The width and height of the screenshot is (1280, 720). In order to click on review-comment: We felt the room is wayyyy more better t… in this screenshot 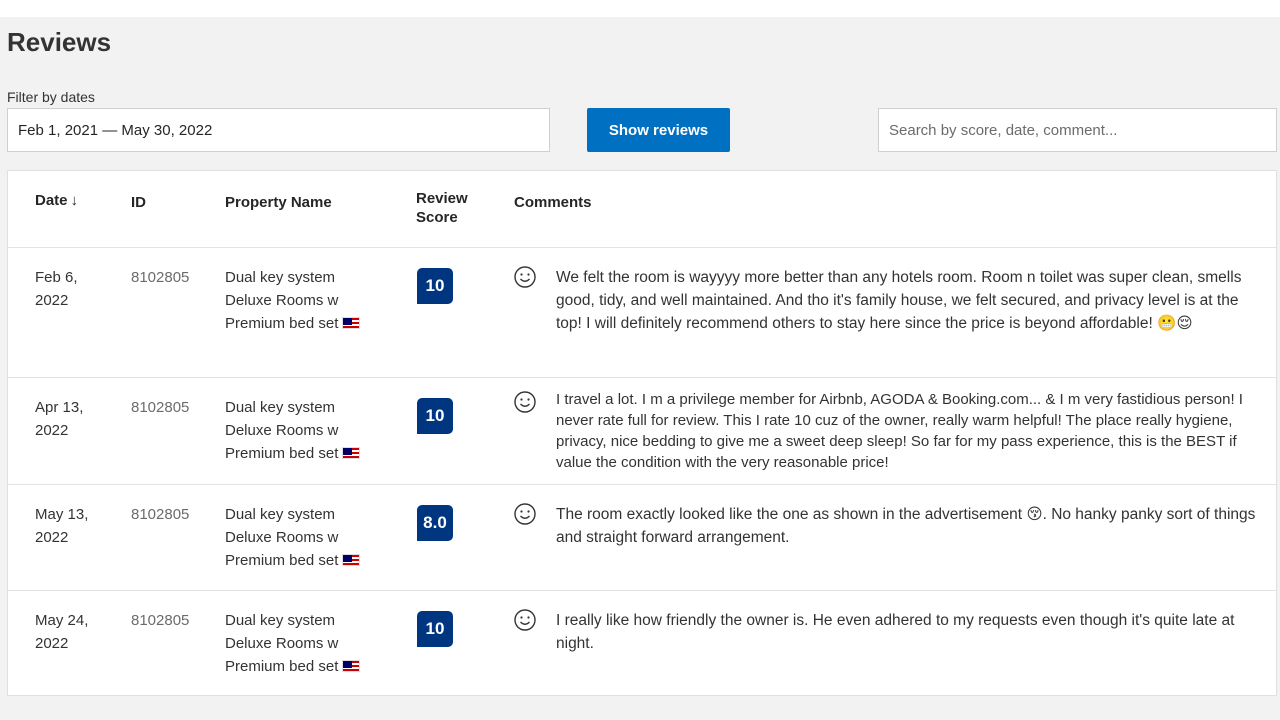, I will do `click(899, 300)`.